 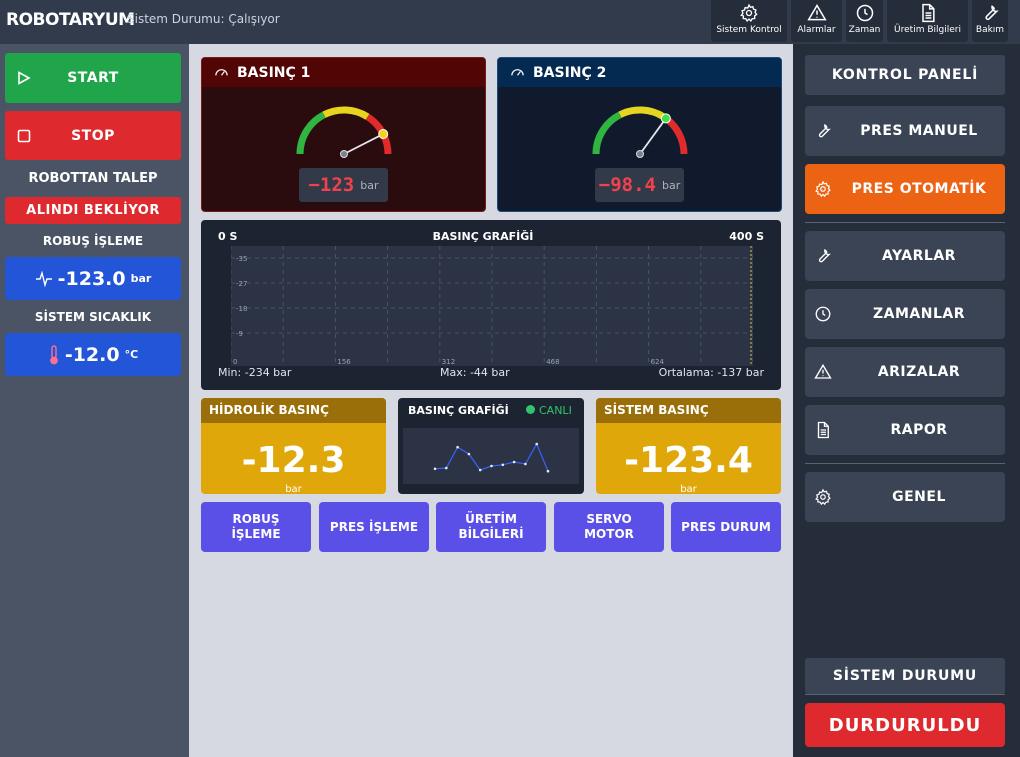 What do you see at coordinates (70, 20) in the screenshot?
I see `app-title: ROBOTARYUM` at bounding box center [70, 20].